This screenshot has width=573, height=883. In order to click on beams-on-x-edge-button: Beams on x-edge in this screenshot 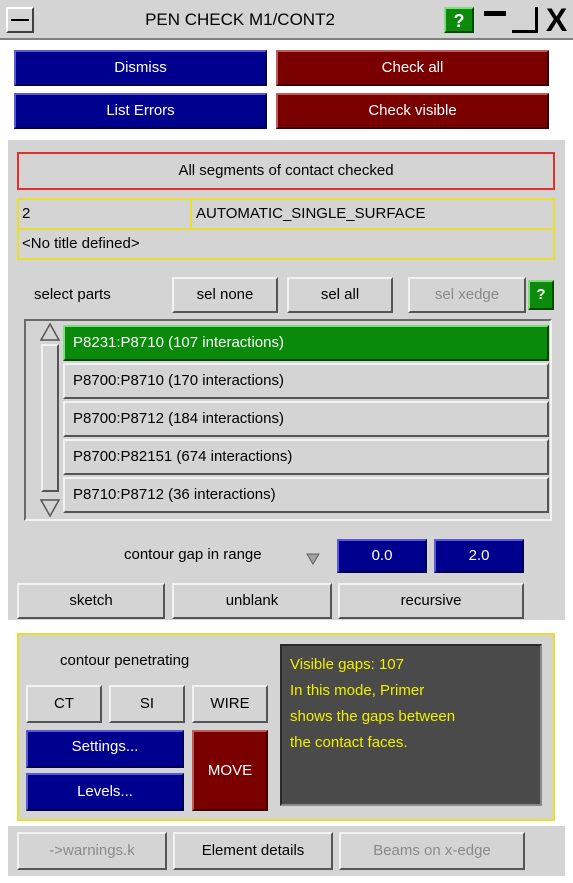, I will do `click(432, 851)`.